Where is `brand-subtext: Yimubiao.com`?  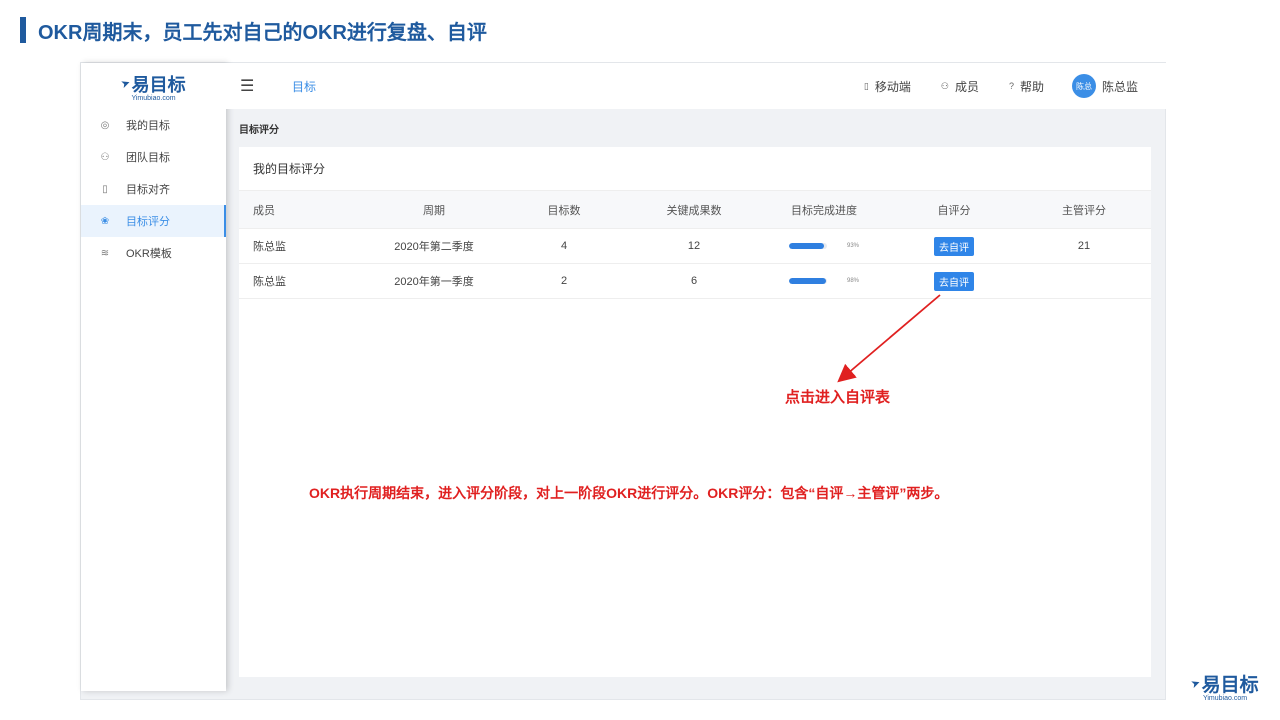 brand-subtext: Yimubiao.com is located at coordinates (1225, 698).